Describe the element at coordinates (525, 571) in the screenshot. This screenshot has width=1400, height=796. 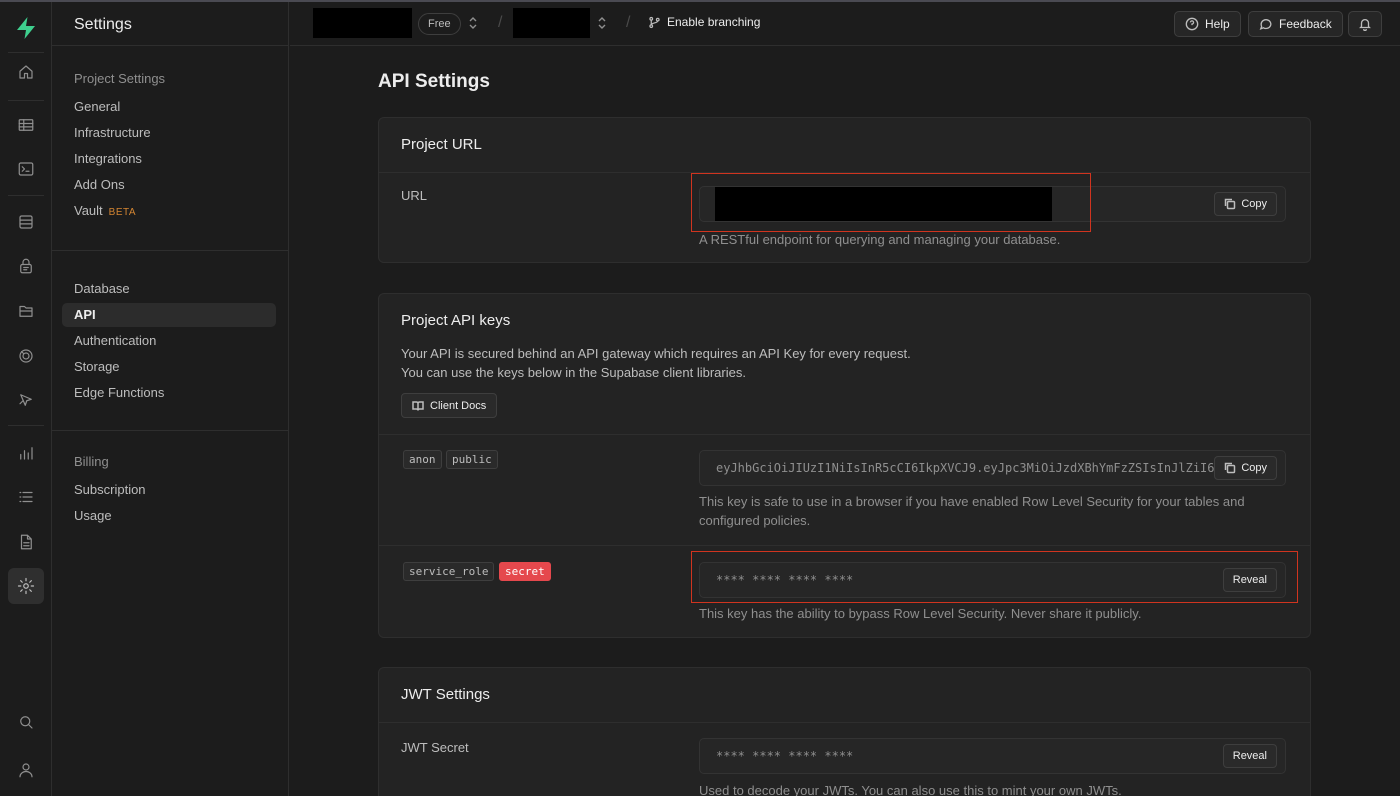
I see `secret-tag: secret` at that location.